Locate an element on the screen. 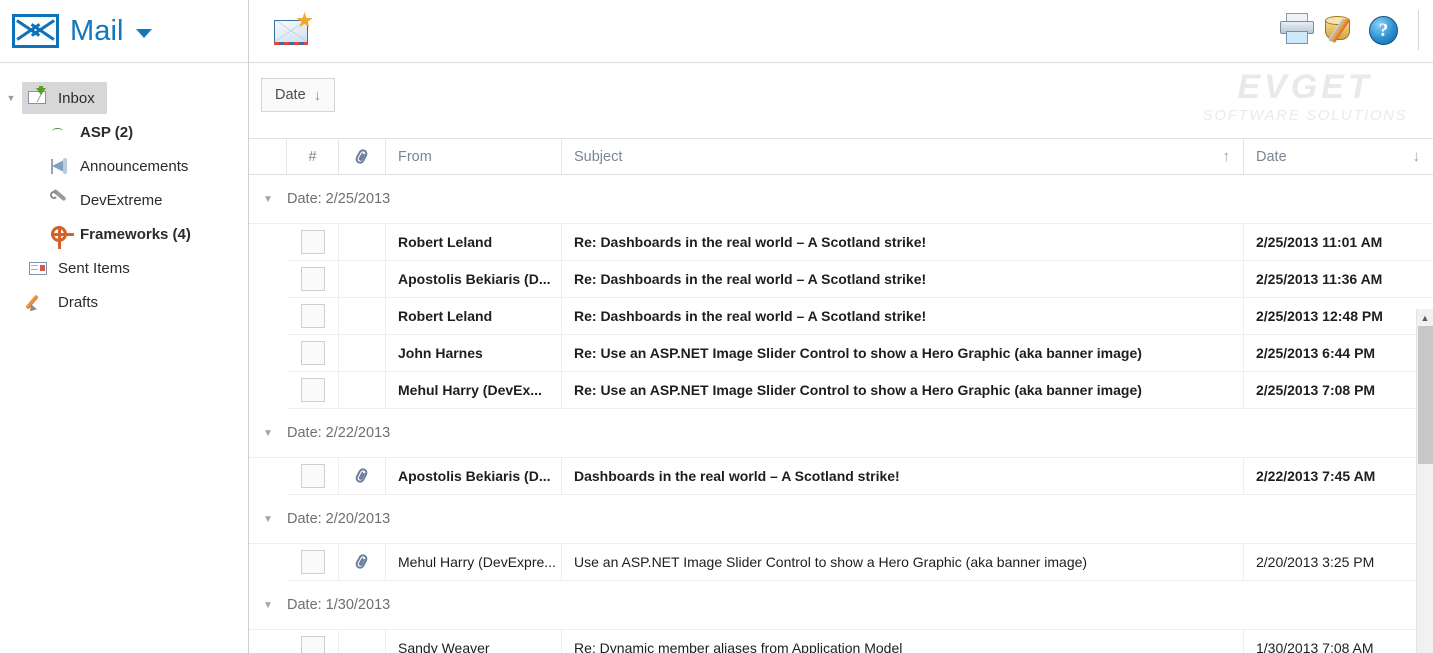 This screenshot has width=1433, height=653. row-from: Sandy Weaver is located at coordinates (474, 641).